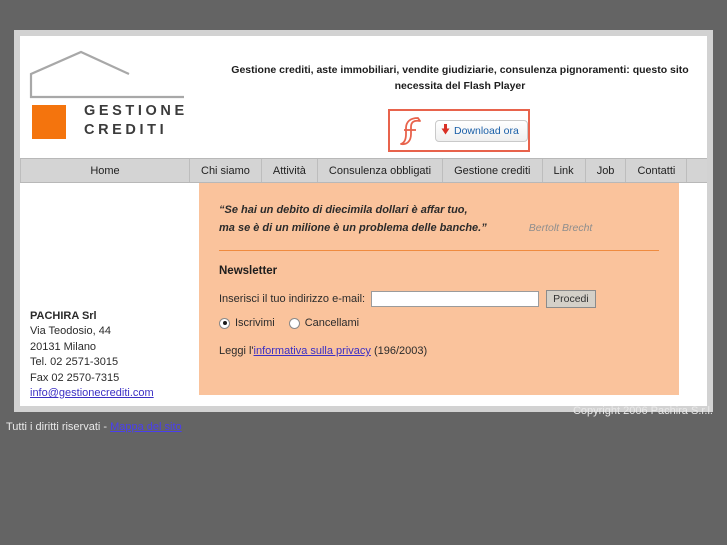 This screenshot has width=727, height=545. What do you see at coordinates (74, 362) in the screenshot?
I see `company-phone: Tel. 02 2571-3015` at bounding box center [74, 362].